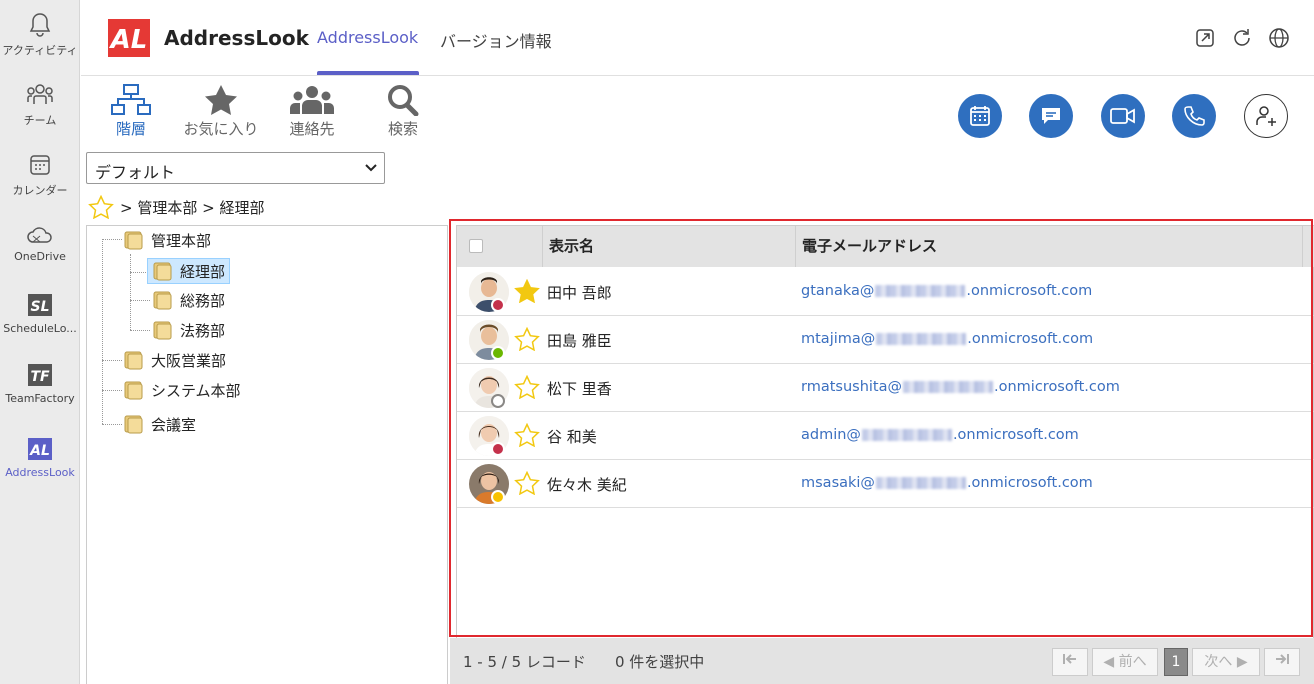  I want to click on nav-search-button: 検索, so click(403, 111).